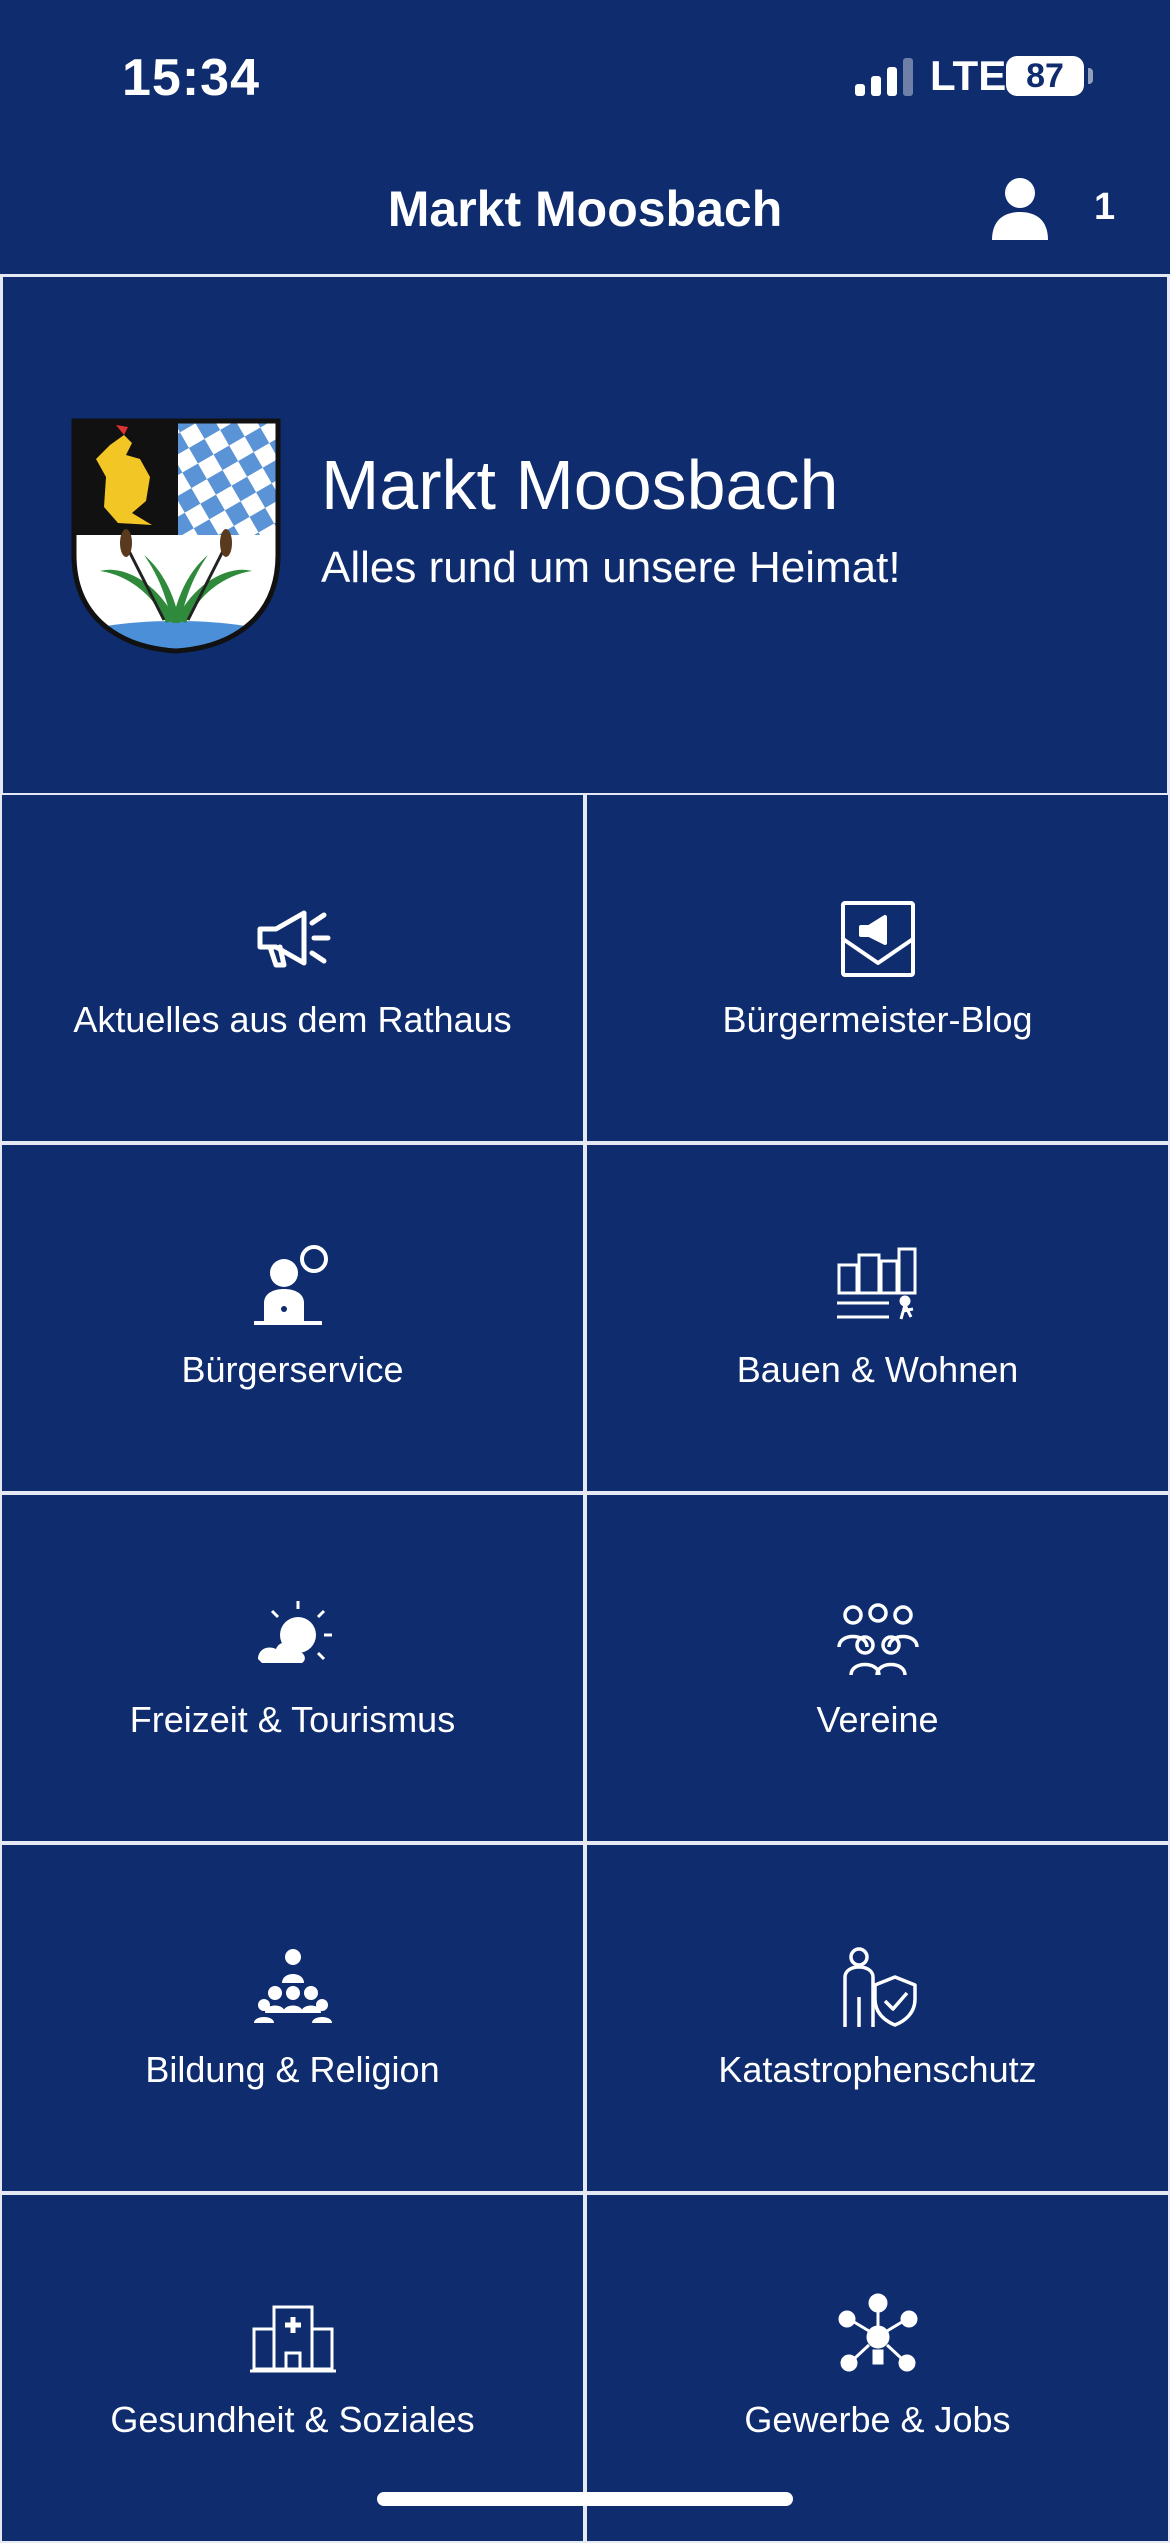  I want to click on tile-label: Gesundheit & Soziales, so click(292, 2419).